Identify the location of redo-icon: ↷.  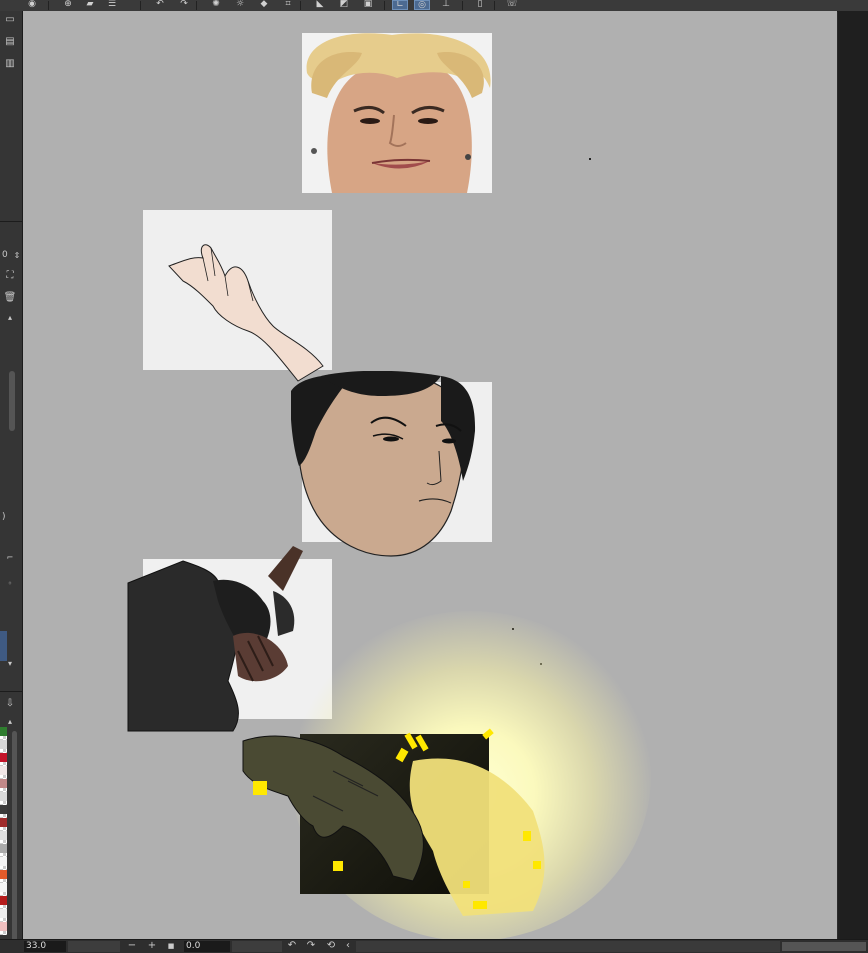
(184, 5).